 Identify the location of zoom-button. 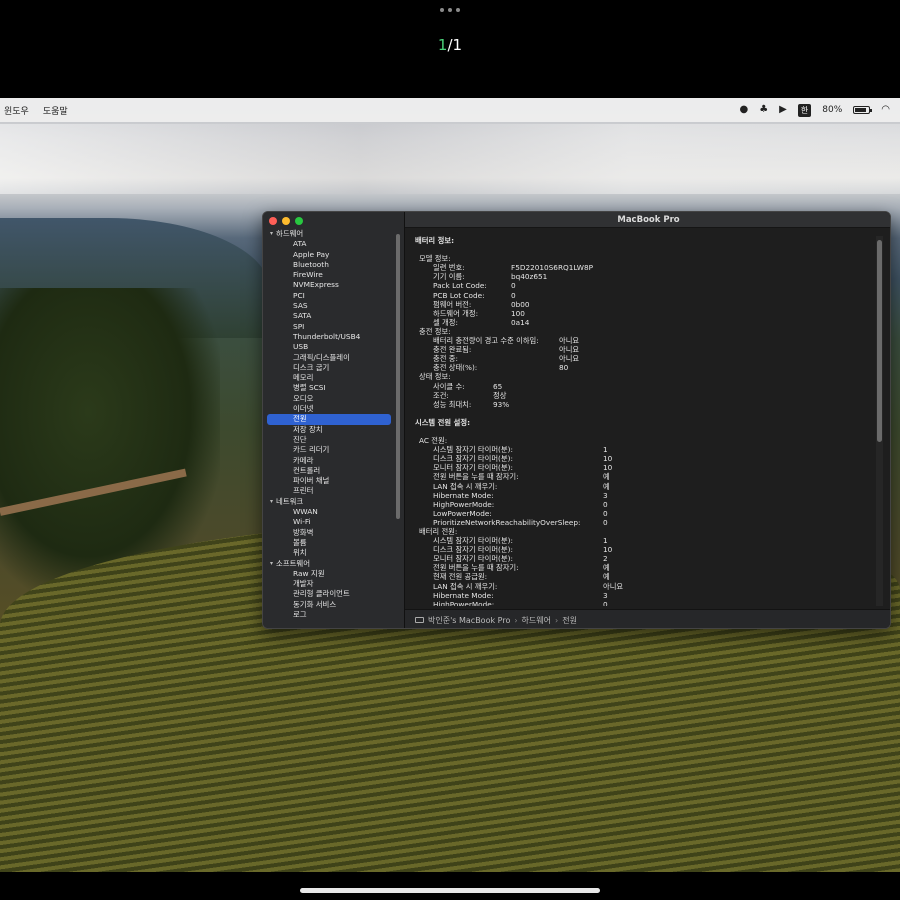
(299, 221).